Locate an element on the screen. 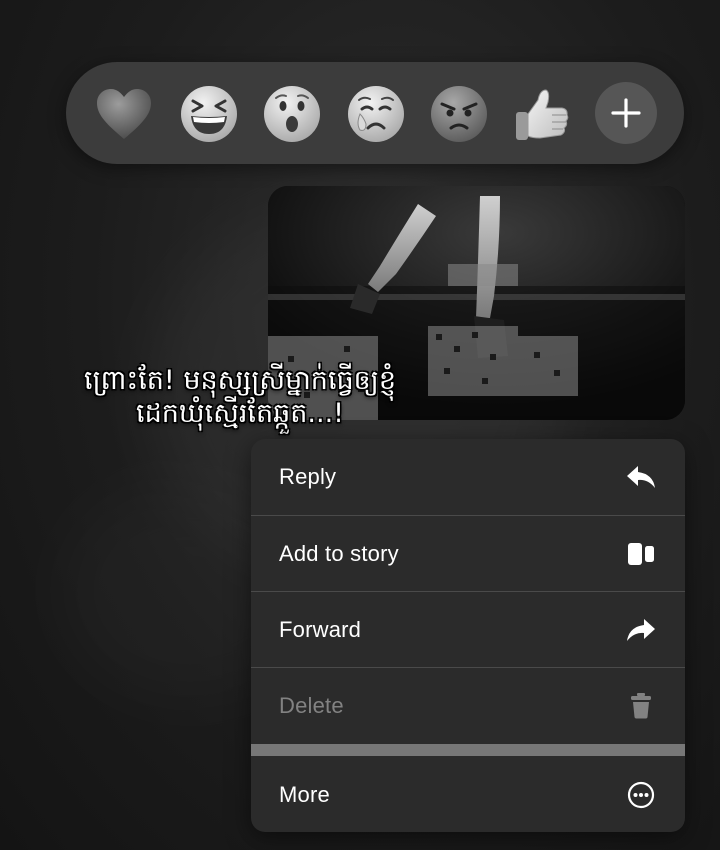 This screenshot has width=720, height=850. more-icon is located at coordinates (641, 795).